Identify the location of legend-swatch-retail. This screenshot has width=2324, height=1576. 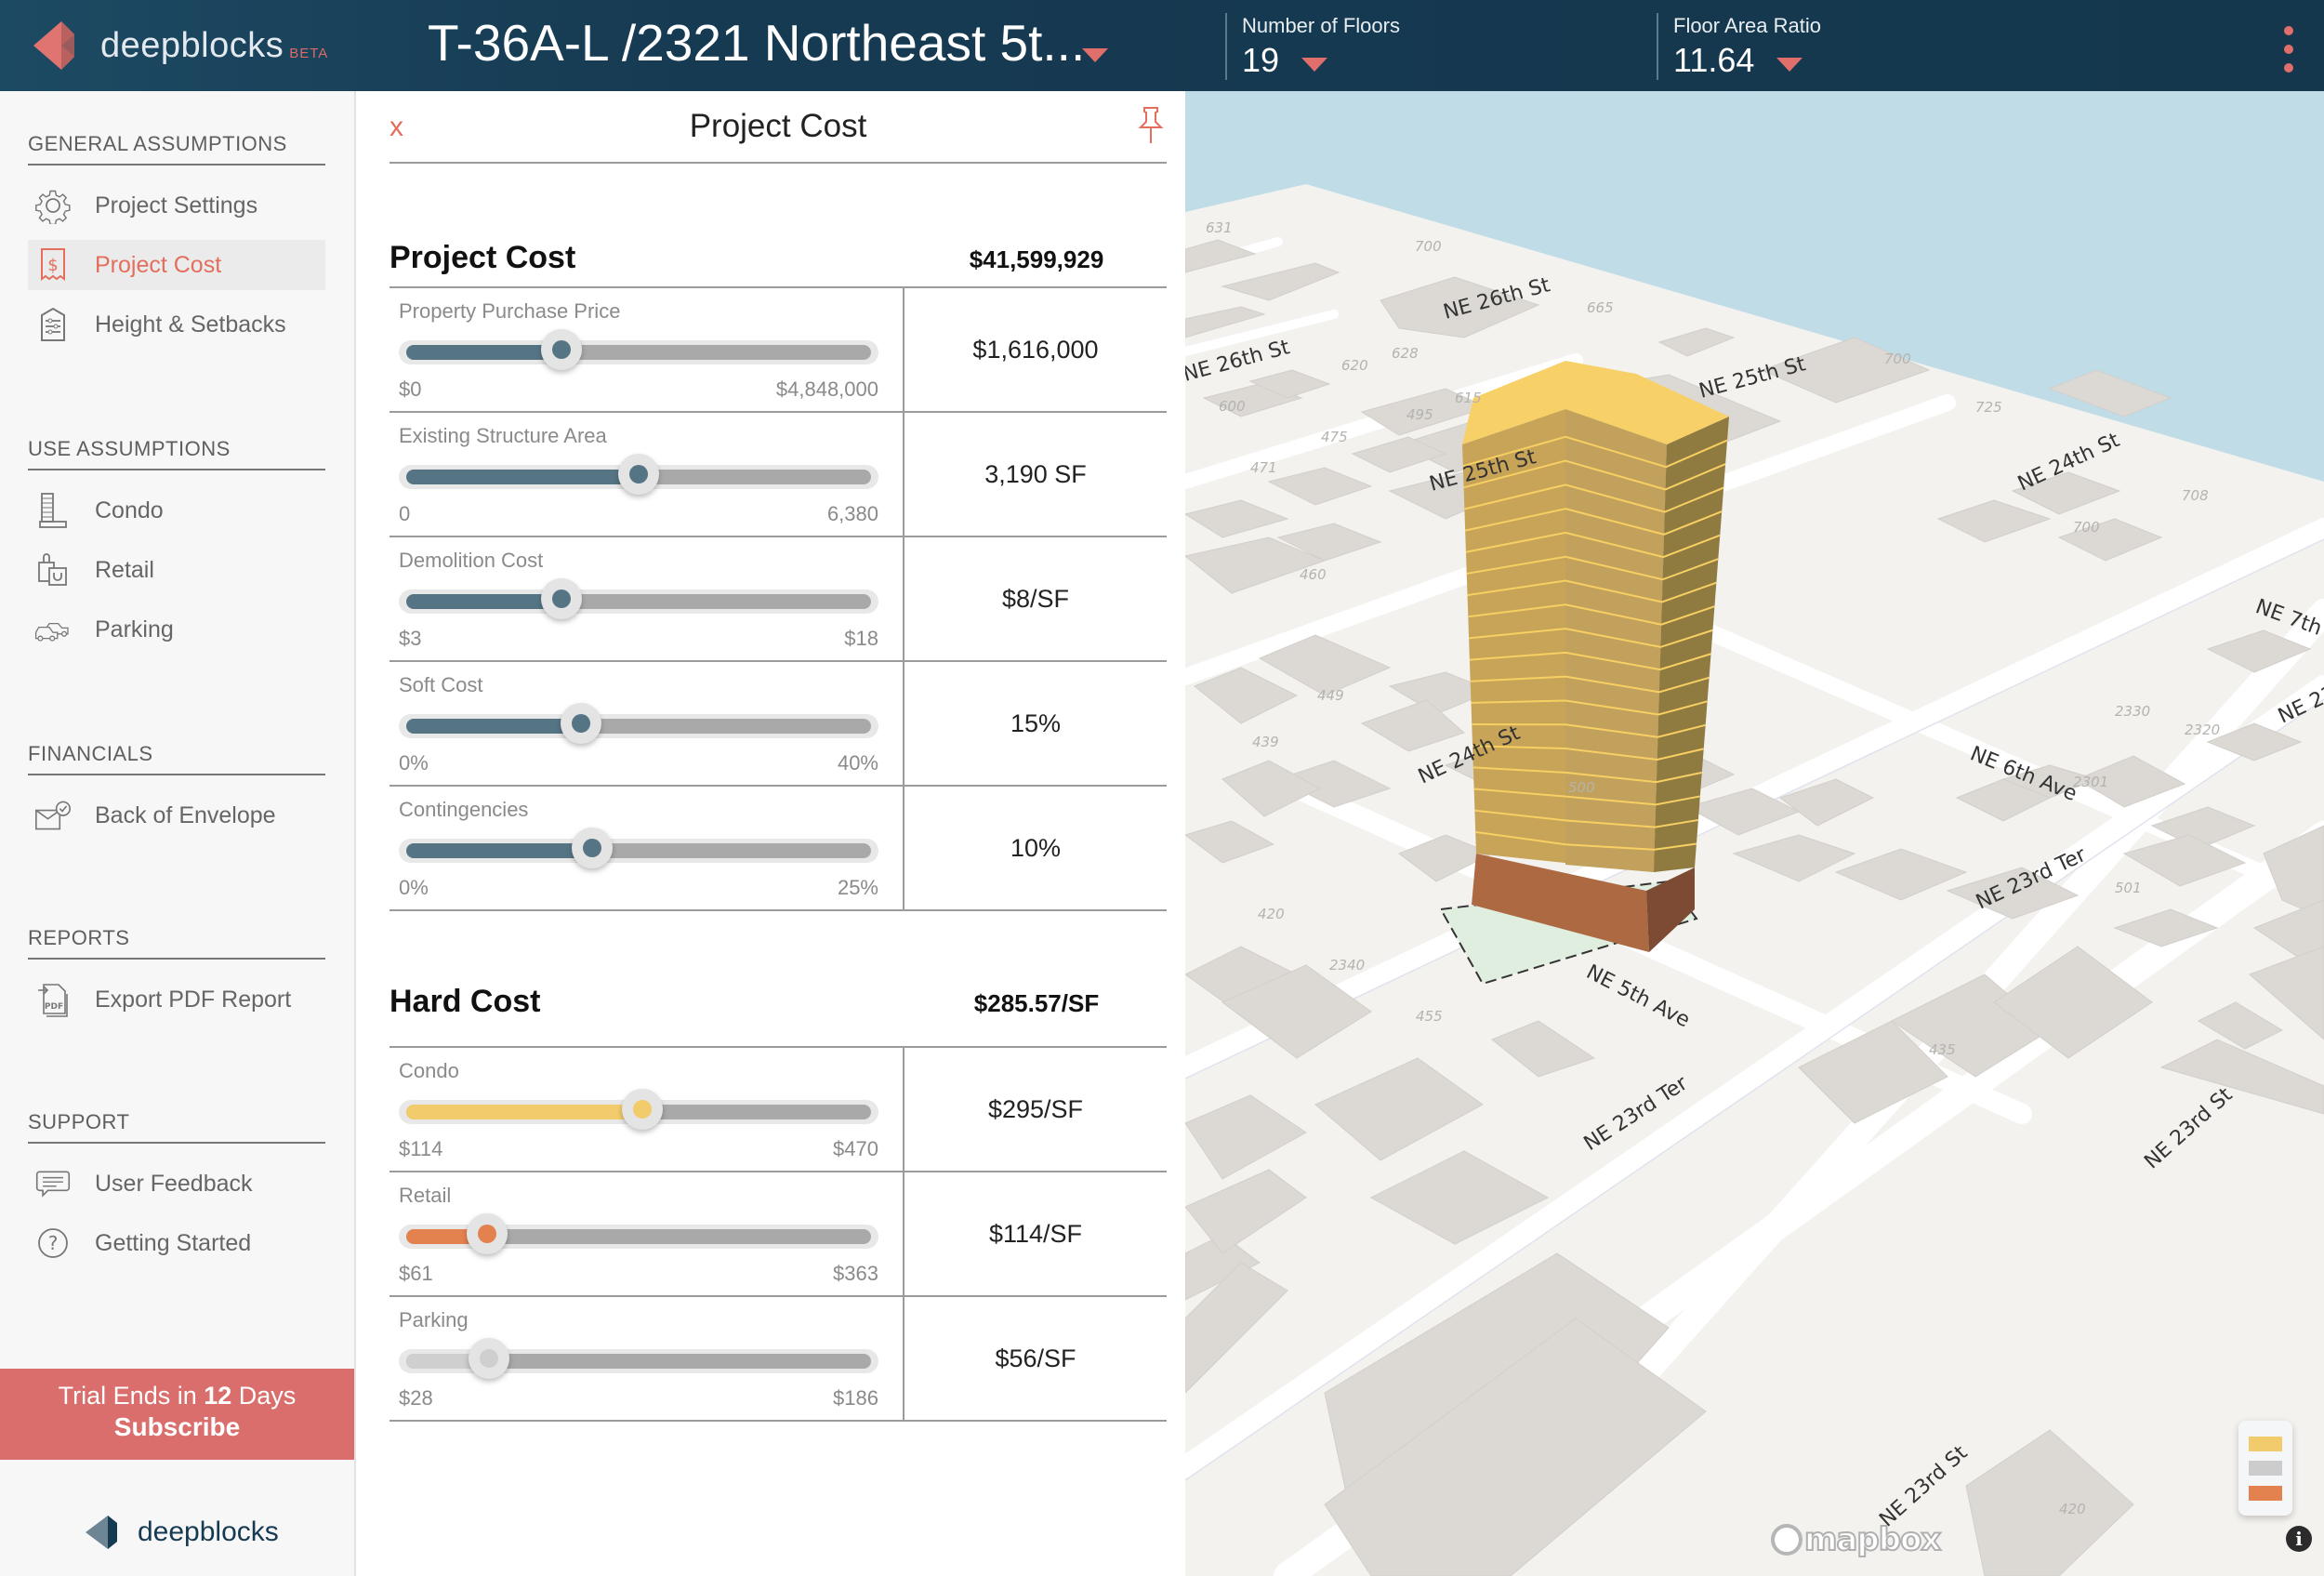
(2265, 1493).